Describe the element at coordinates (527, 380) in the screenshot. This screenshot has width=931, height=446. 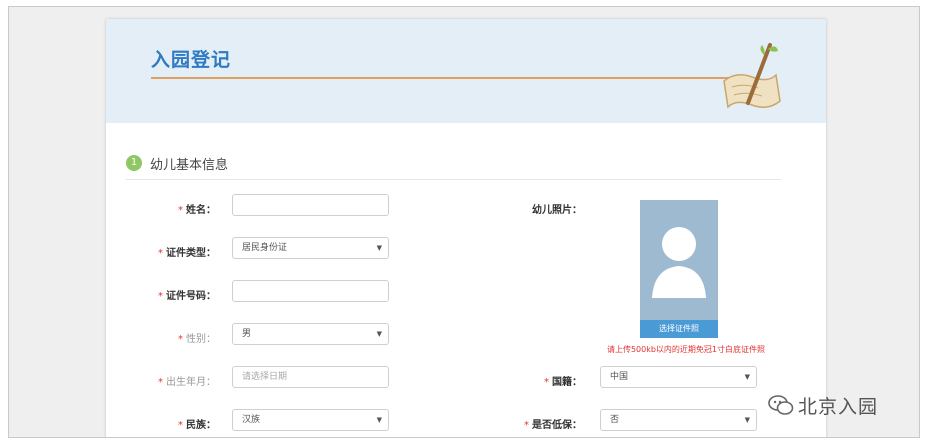
I see `nationality-label: * 国籍：` at that location.